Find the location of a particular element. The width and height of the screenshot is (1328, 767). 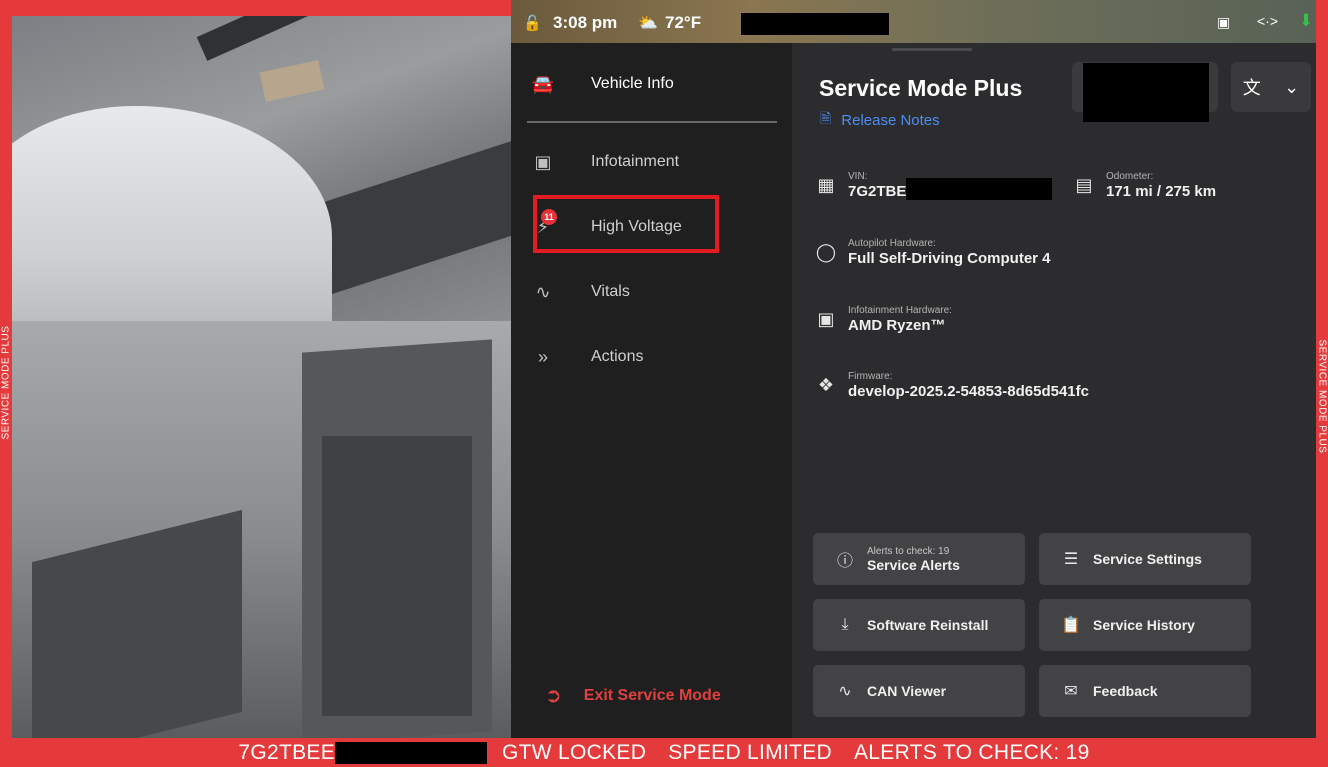

feedback-label: Feedback is located at coordinates (1125, 691).